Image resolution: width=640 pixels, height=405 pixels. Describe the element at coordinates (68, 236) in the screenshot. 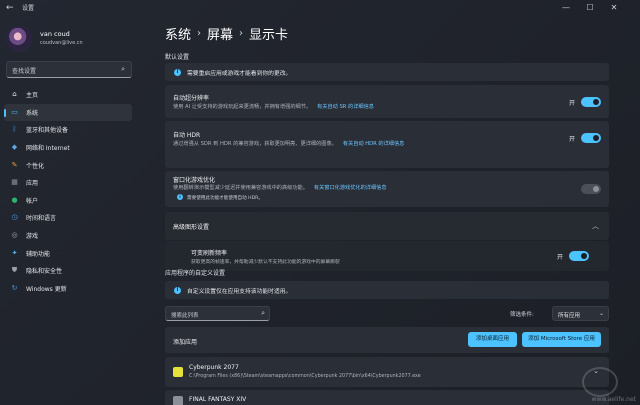

I see `sidebar-item-gaming: ◎ 游戏` at that location.